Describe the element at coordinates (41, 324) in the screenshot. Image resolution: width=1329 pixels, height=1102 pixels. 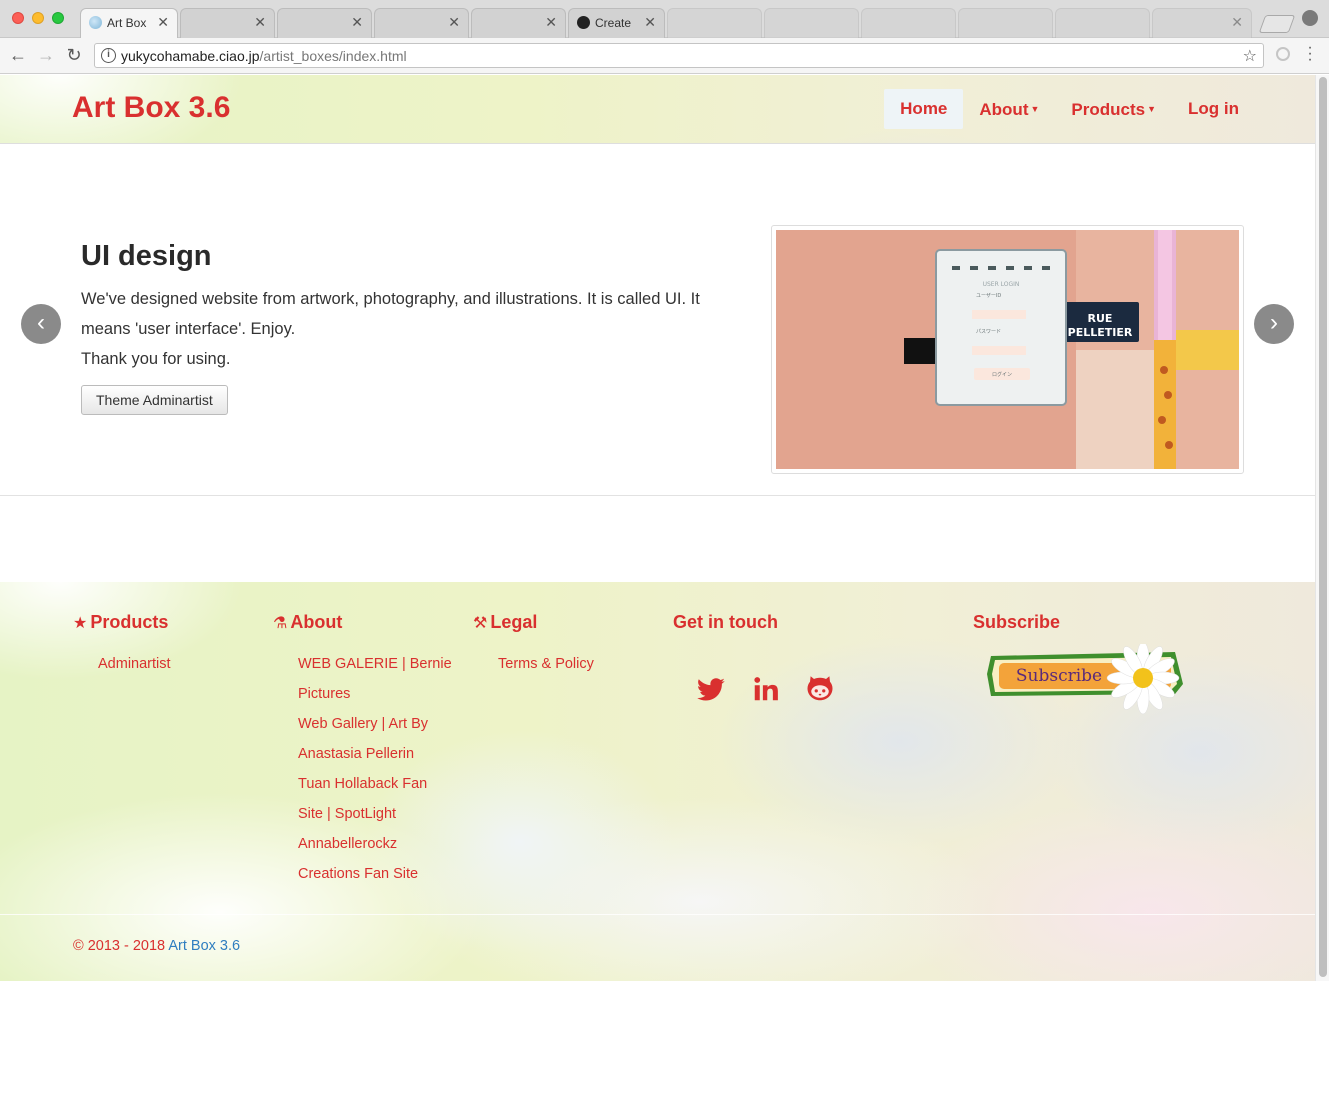
I see `carousel-prev-button: ‹` at that location.